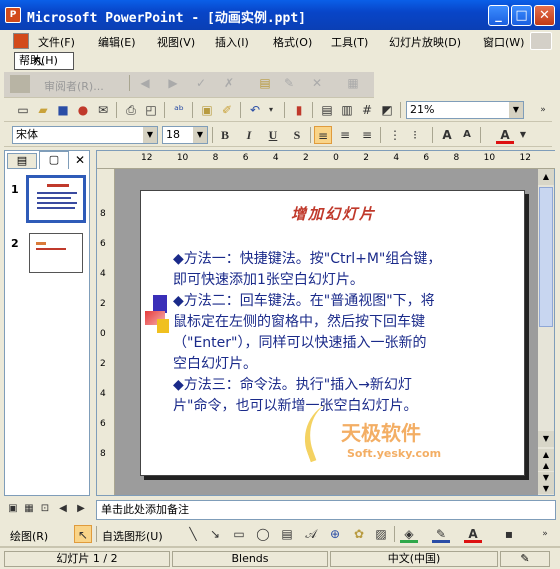  I want to click on font-color-icon: A, so click(473, 534).